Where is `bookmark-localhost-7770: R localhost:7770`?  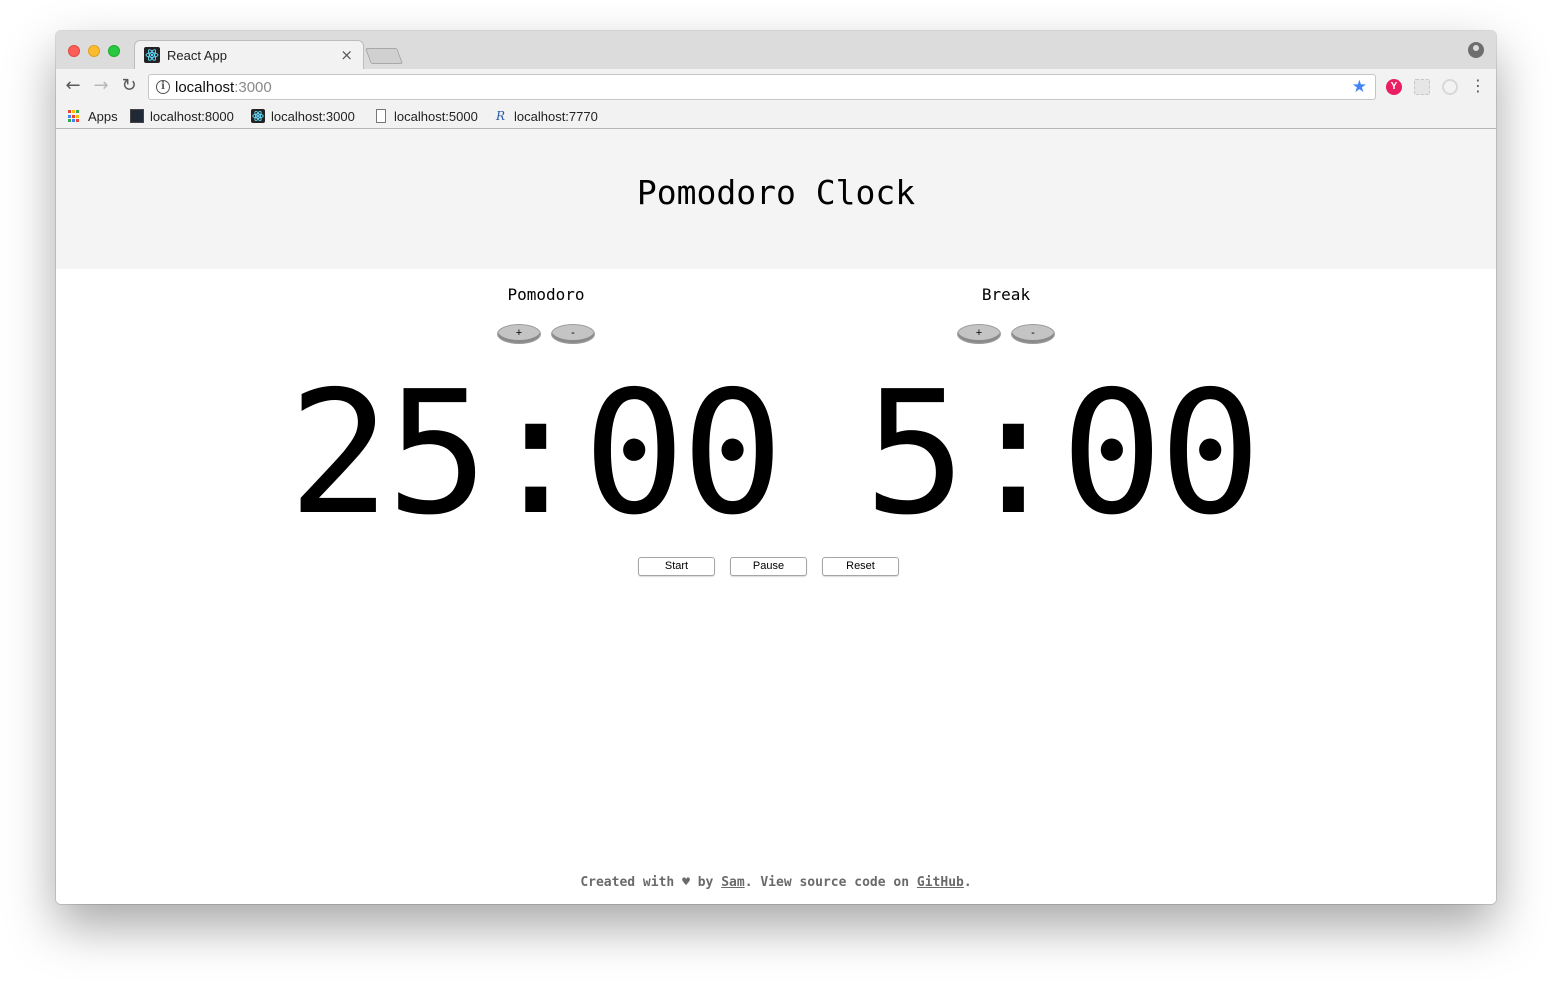
bookmark-localhost-7770: R localhost:7770 is located at coordinates (547, 116).